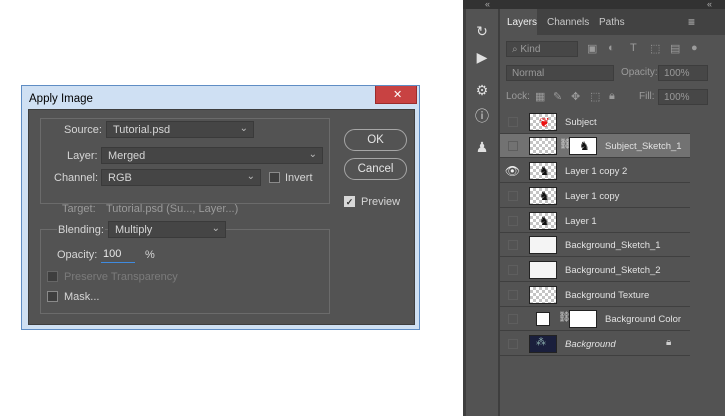 The image size is (725, 416). I want to click on preview-checkbox: ✓, so click(349, 201).